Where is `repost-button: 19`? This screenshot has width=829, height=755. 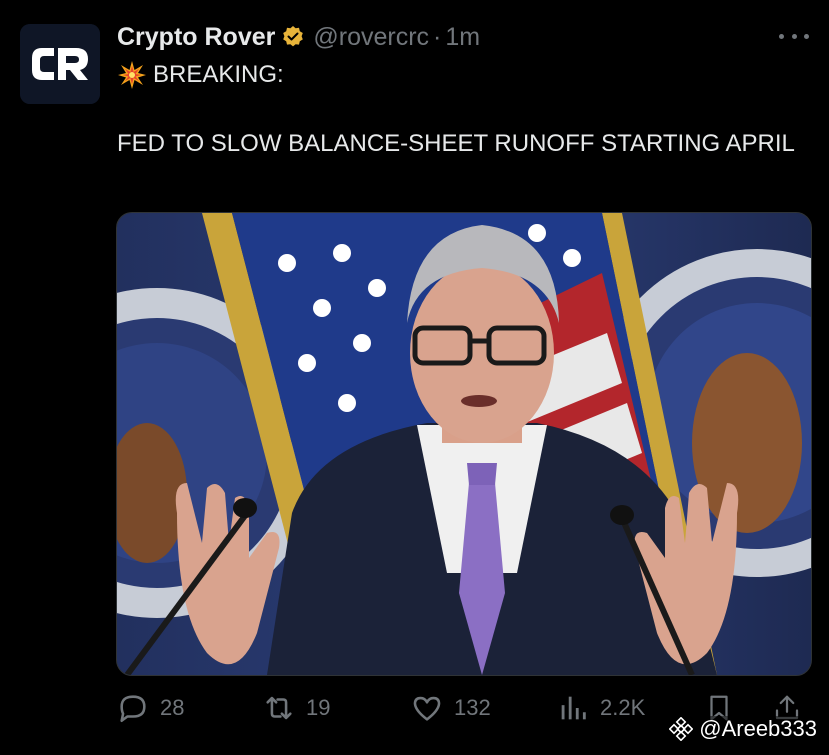
repost-button: 19 is located at coordinates (296, 708).